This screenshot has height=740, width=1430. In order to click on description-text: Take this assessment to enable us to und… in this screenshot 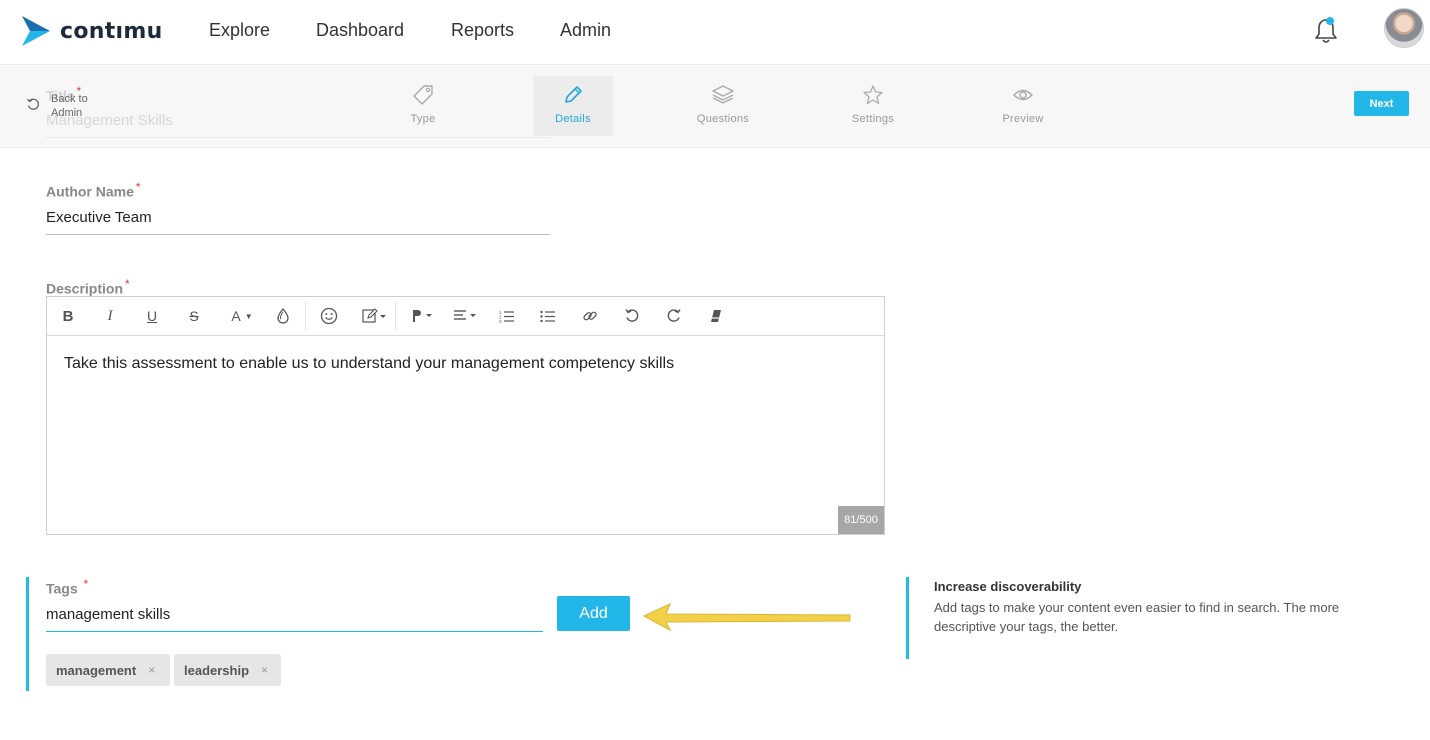, I will do `click(369, 364)`.